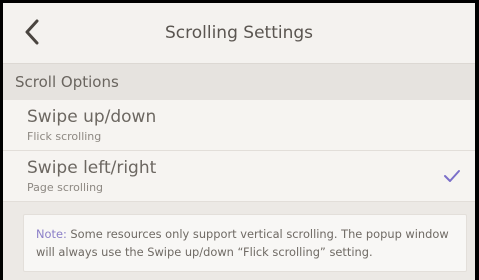  What do you see at coordinates (65, 187) in the screenshot?
I see `option-sublabel: Page scrolling` at bounding box center [65, 187].